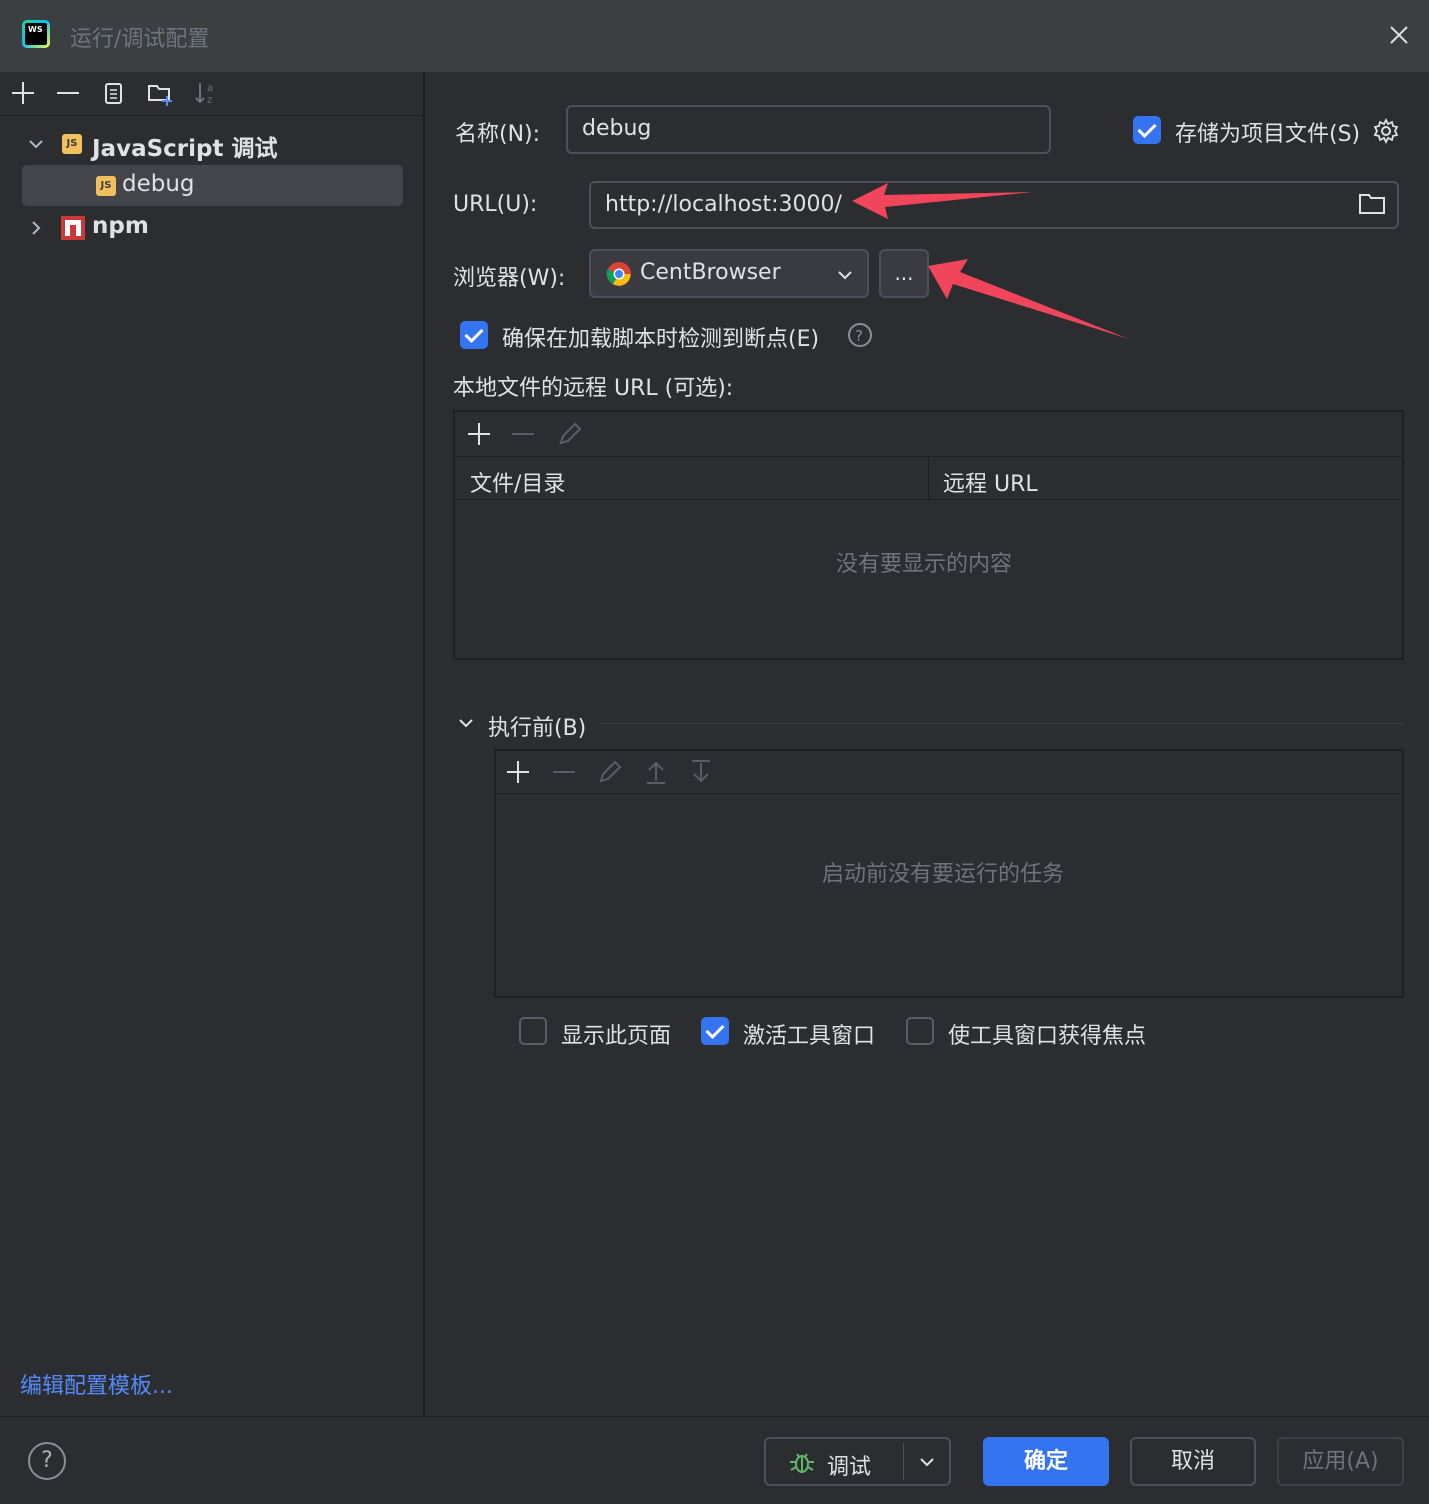 This screenshot has height=1504, width=1429. I want to click on close-icon, so click(1399, 35).